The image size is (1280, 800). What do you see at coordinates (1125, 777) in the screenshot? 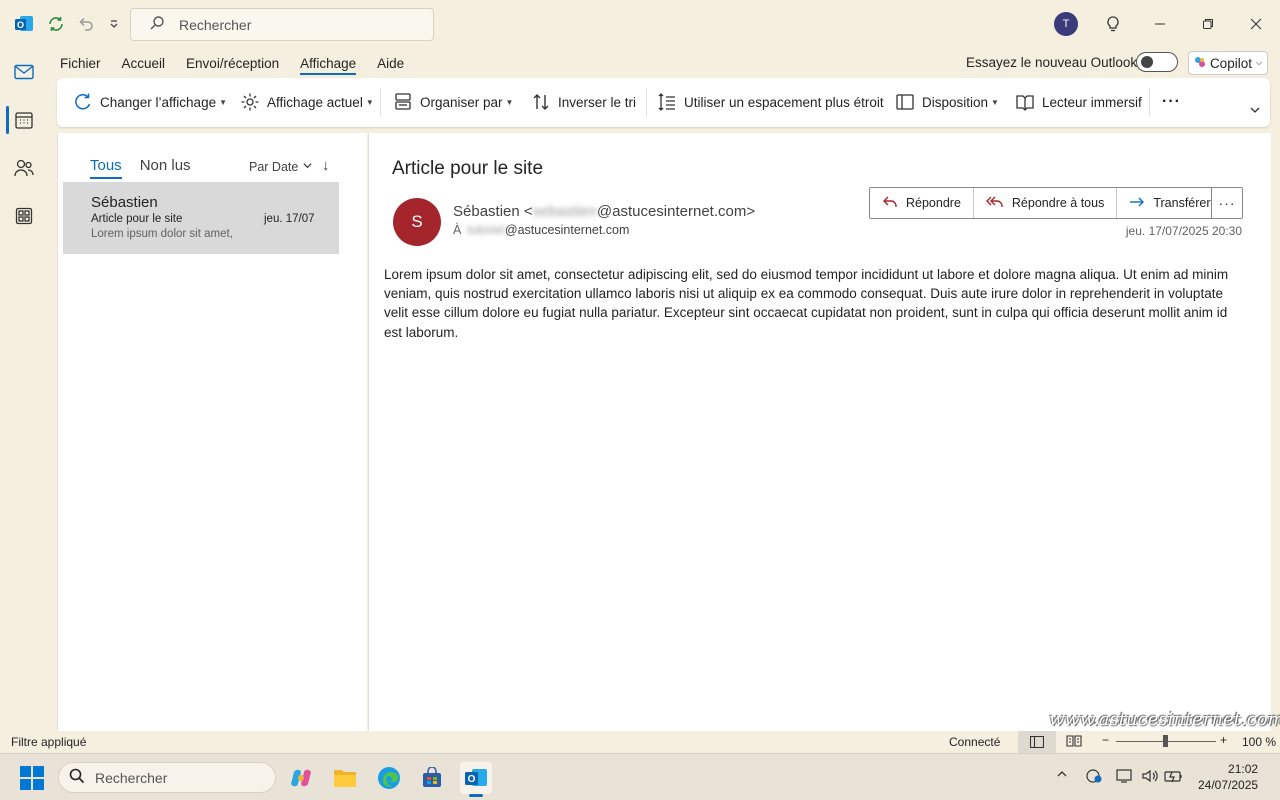
I see `monitor-icon` at bounding box center [1125, 777].